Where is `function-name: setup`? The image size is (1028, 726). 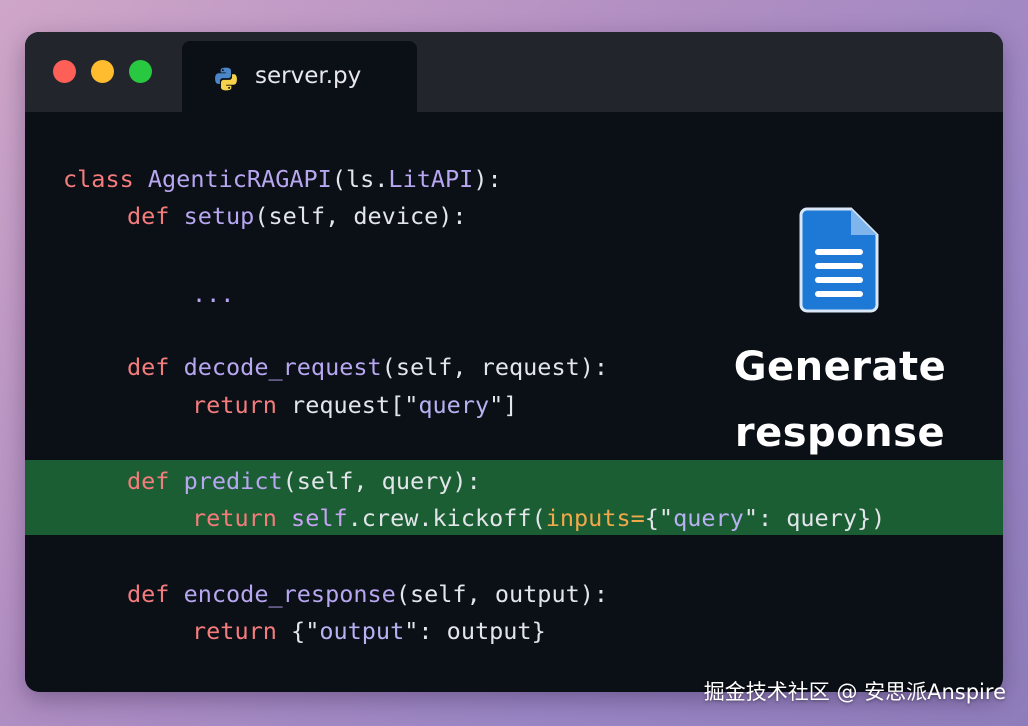
function-name: setup is located at coordinates (219, 216).